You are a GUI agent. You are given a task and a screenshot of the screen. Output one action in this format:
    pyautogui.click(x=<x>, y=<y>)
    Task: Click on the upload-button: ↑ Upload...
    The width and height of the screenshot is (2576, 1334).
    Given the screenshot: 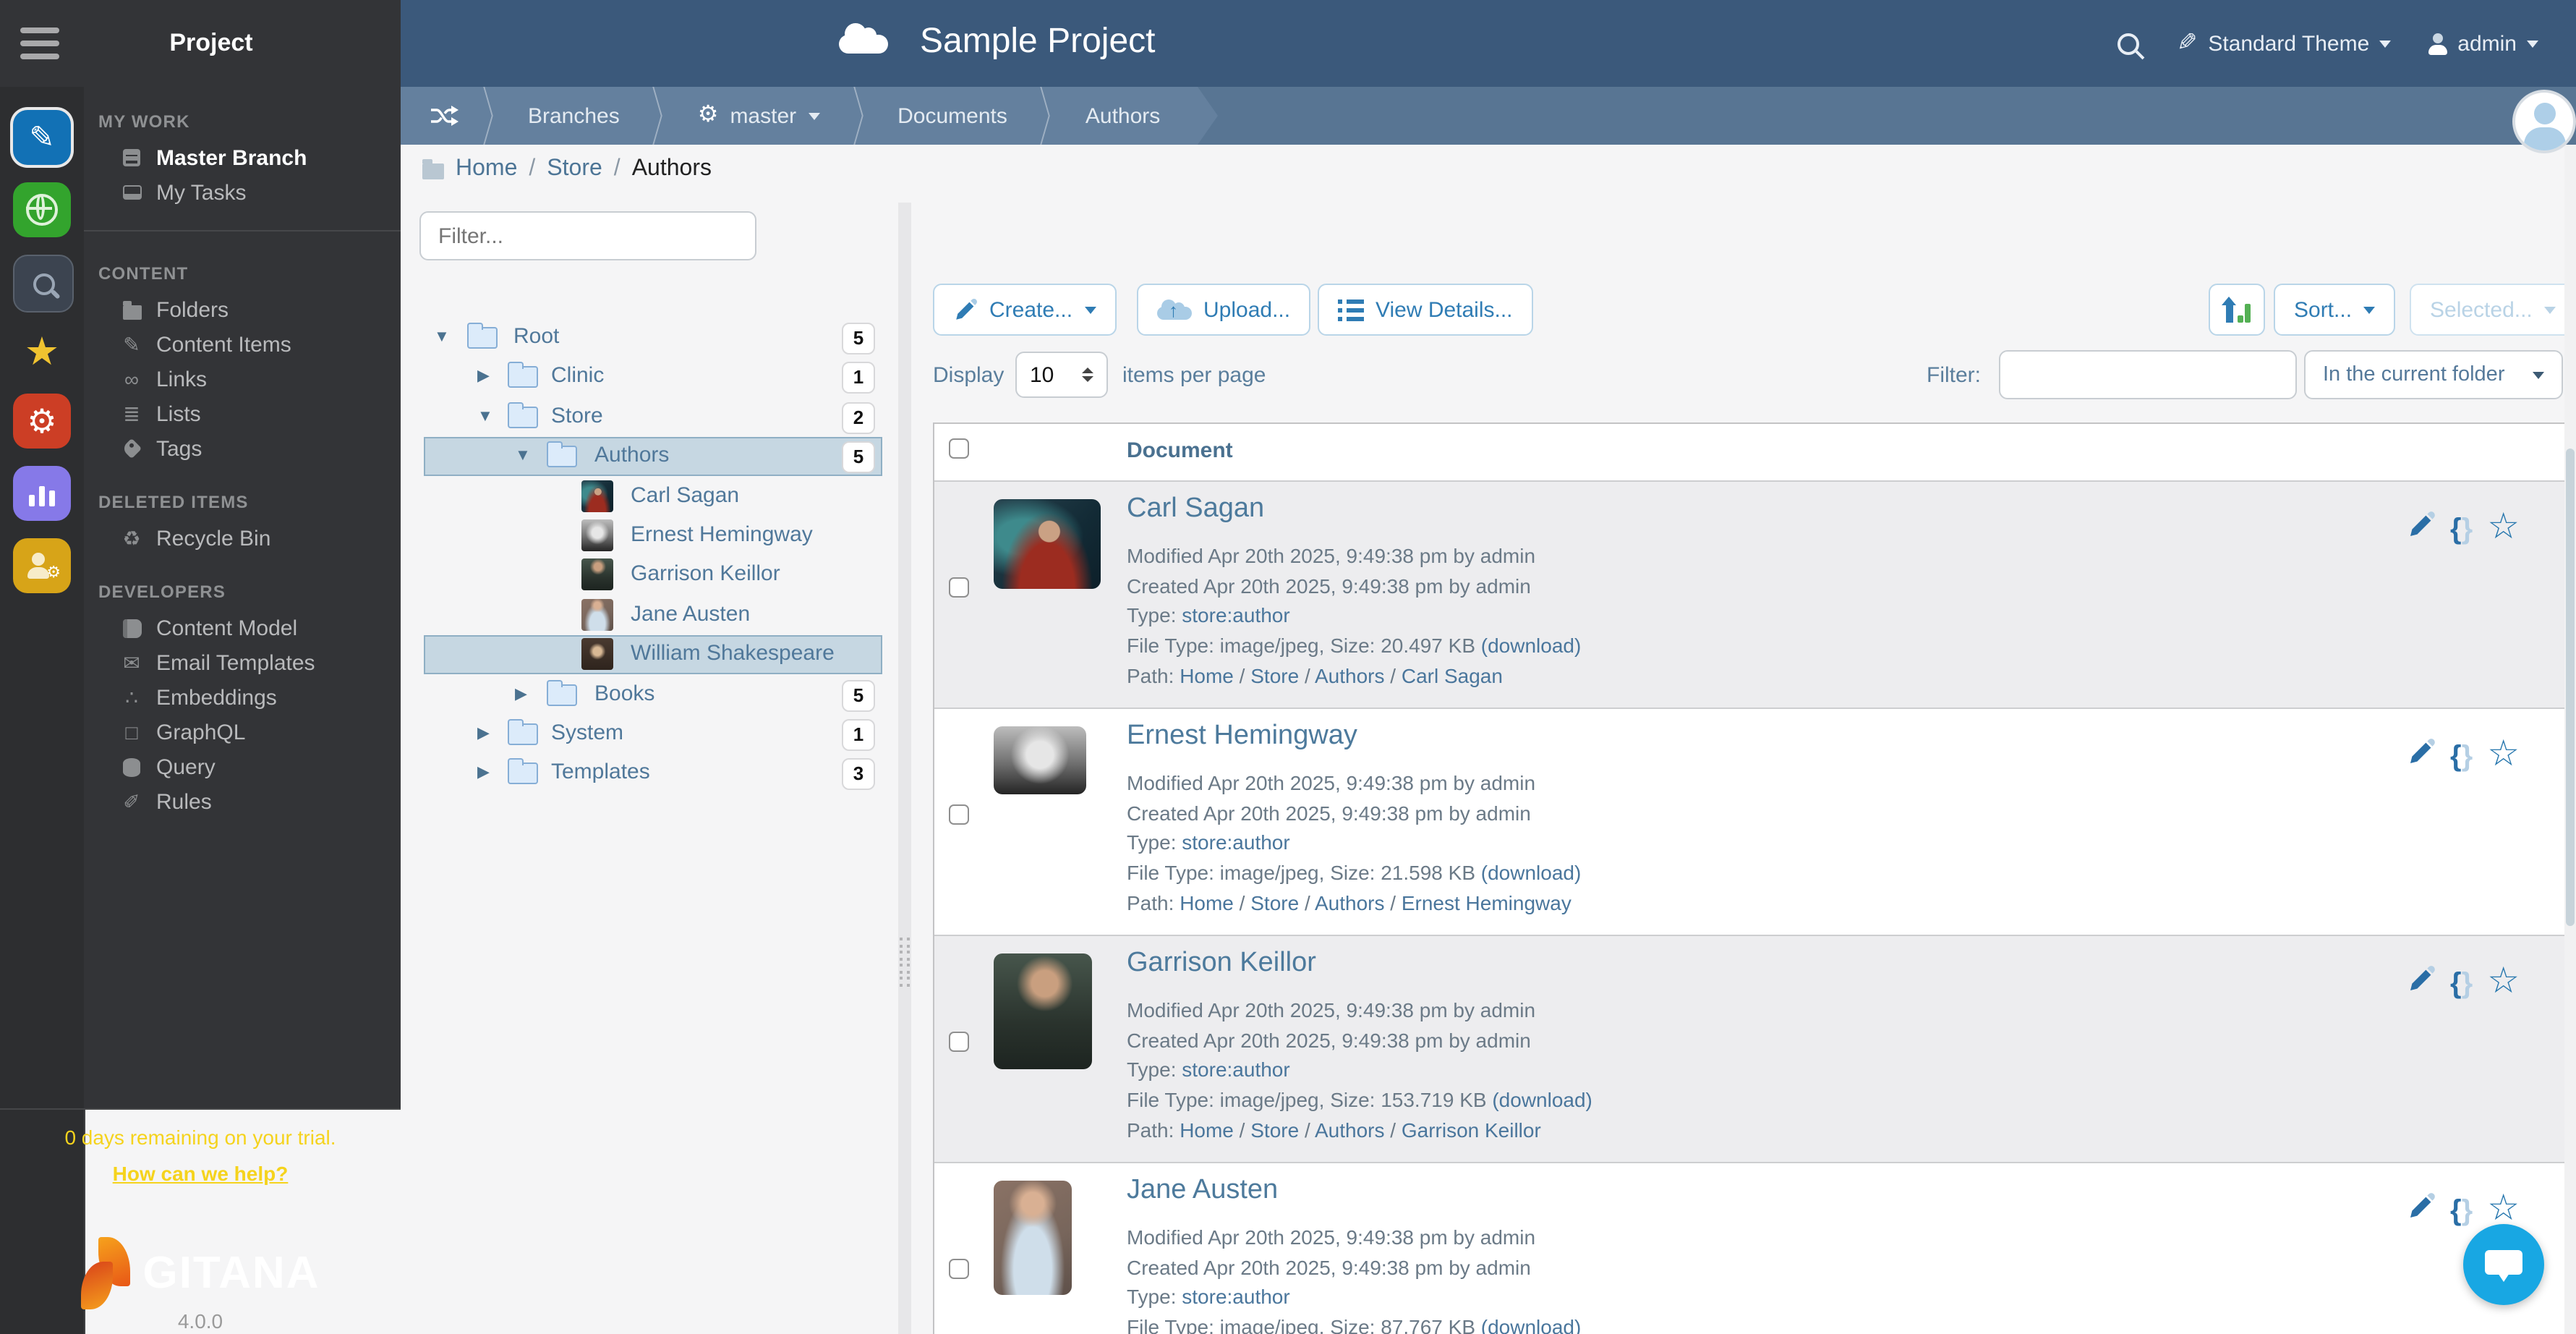 What is the action you would take?
    pyautogui.click(x=1224, y=310)
    